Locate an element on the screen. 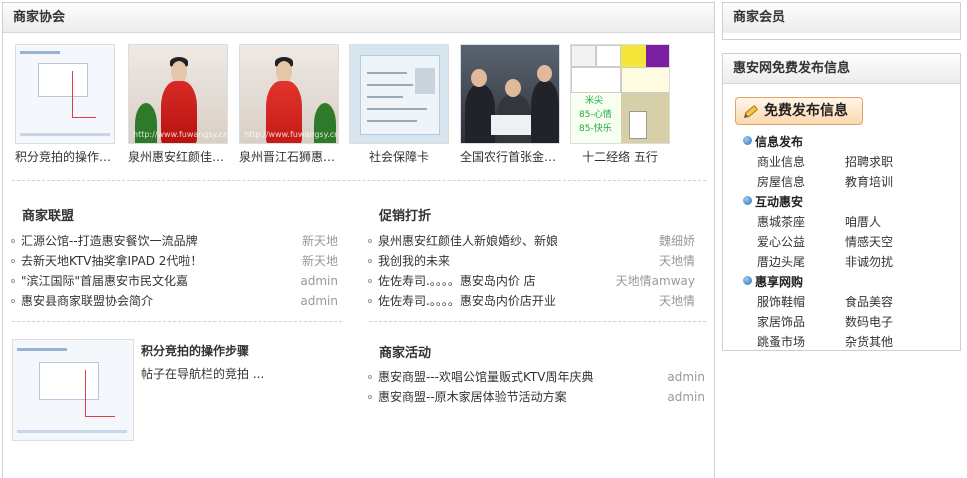  category-link: 招聘求职 is located at coordinates (869, 161).